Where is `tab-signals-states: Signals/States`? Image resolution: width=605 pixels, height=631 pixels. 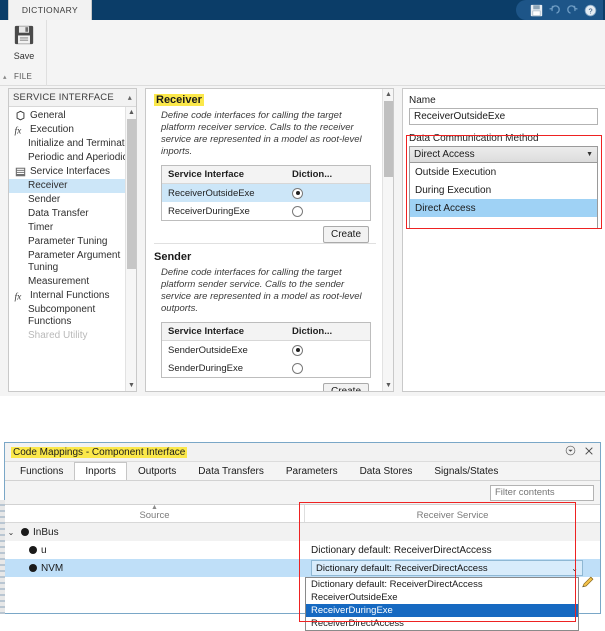 tab-signals-states: Signals/States is located at coordinates (466, 471).